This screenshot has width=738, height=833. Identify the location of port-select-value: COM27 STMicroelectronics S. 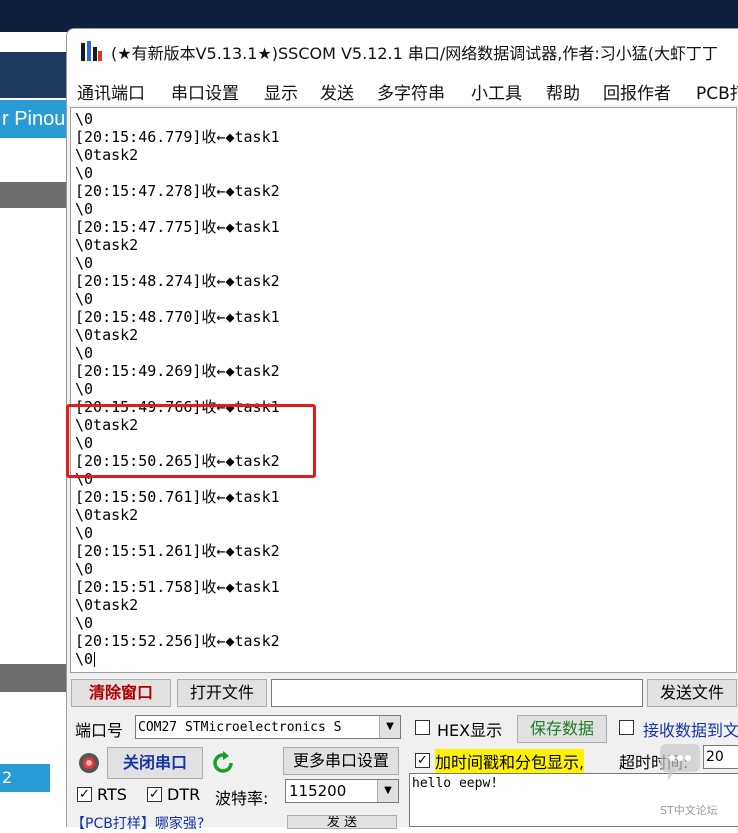
(240, 727).